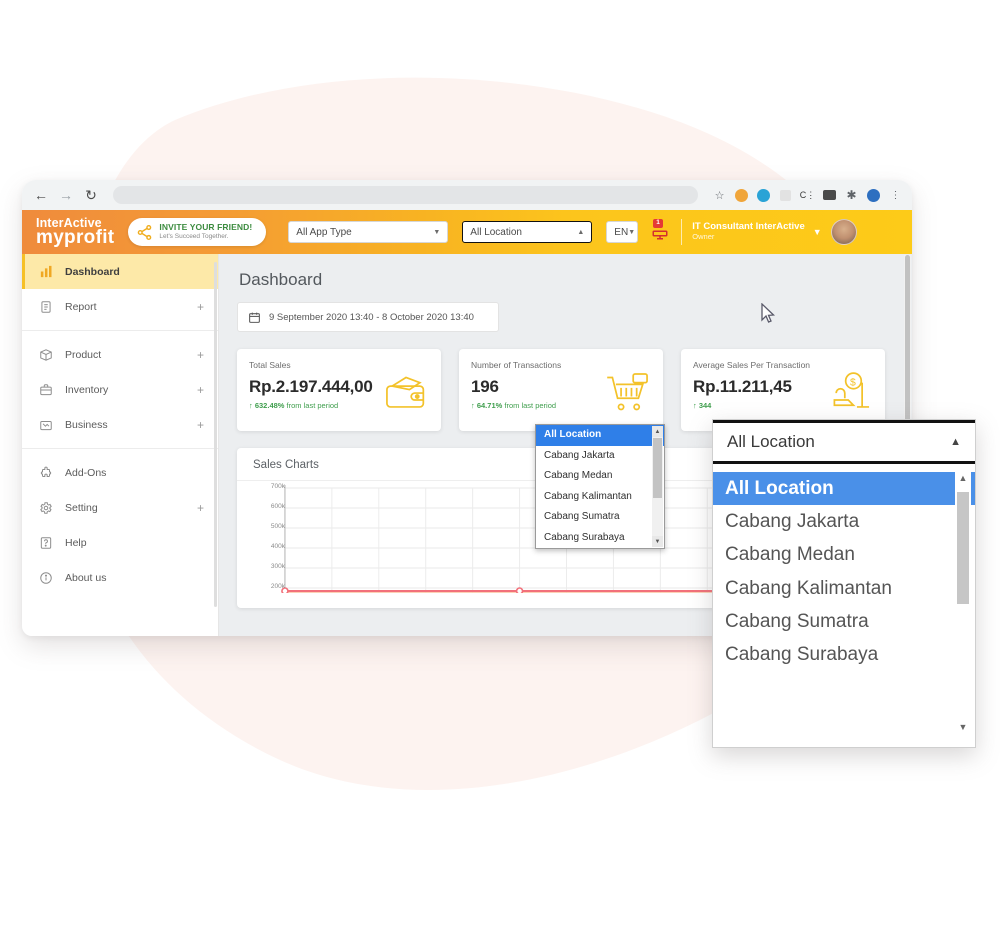 The height and width of the screenshot is (930, 1000). I want to click on sidebar-item-label: Inventory, so click(87, 389).